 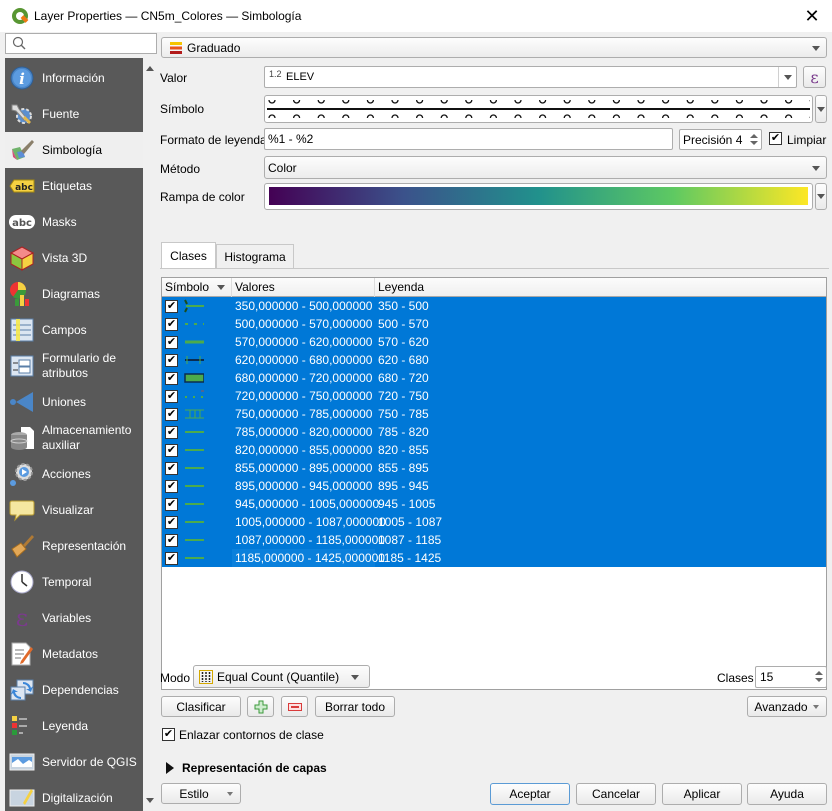 I want to click on class-values-cell: 895,000000 - 945,000000, so click(x=303, y=486).